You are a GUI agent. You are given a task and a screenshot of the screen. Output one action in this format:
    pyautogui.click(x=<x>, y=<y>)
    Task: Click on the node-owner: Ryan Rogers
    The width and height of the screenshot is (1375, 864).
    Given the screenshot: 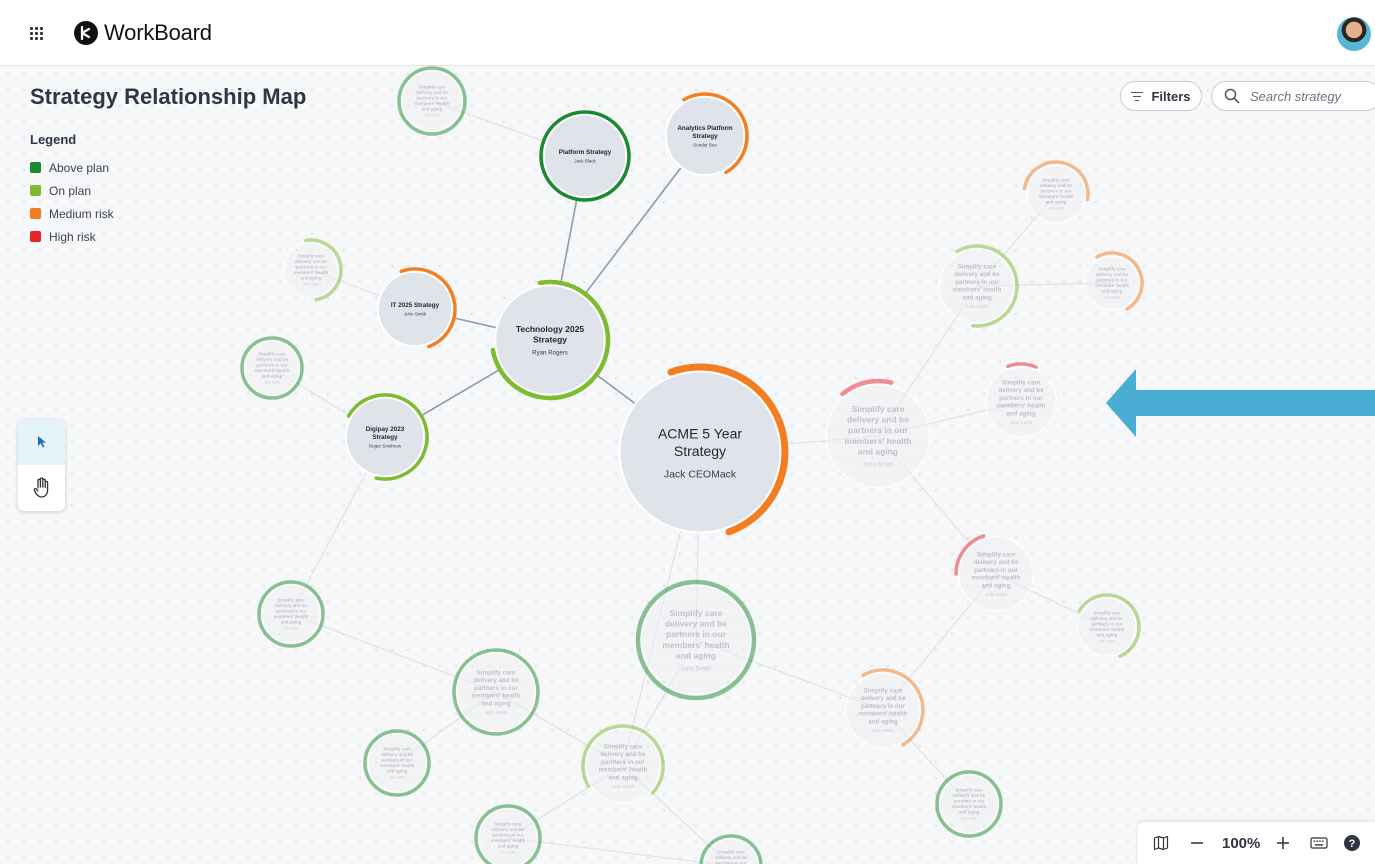 What is the action you would take?
    pyautogui.click(x=550, y=352)
    